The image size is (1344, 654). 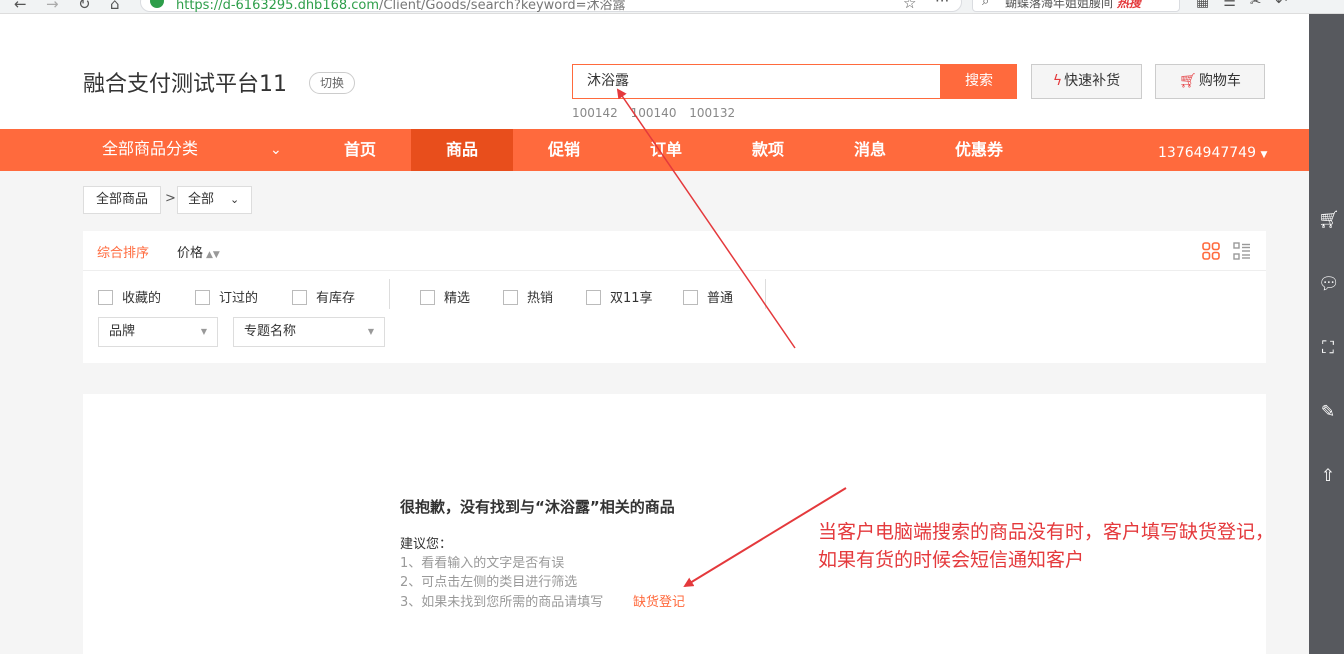 What do you see at coordinates (942, 5) in the screenshot?
I see `more-icon: ···` at bounding box center [942, 5].